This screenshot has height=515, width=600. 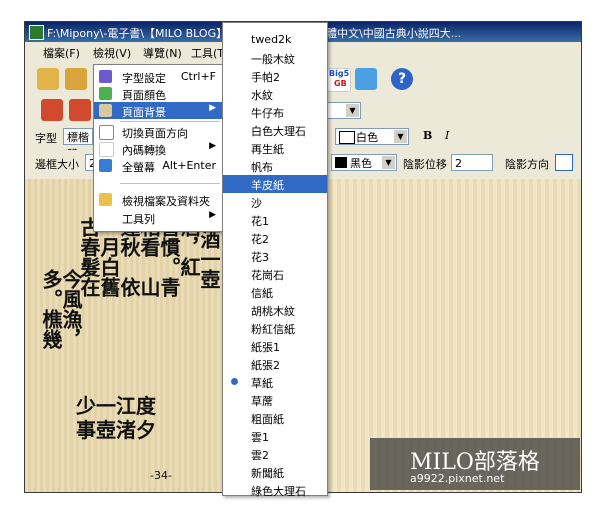 What do you see at coordinates (271, 39) in the screenshot?
I see `background-option-label: twed2k` at bounding box center [271, 39].